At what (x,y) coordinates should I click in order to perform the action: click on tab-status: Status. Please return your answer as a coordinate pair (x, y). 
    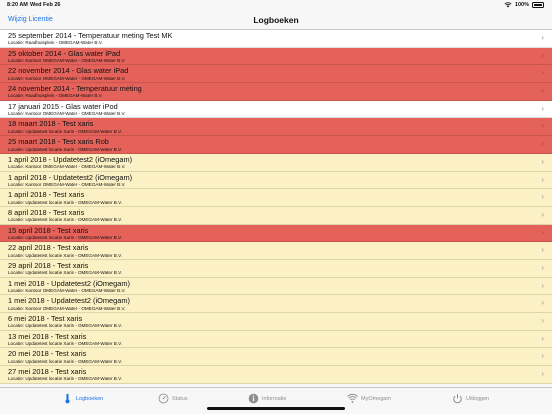
    Looking at the image, I should click on (173, 398).